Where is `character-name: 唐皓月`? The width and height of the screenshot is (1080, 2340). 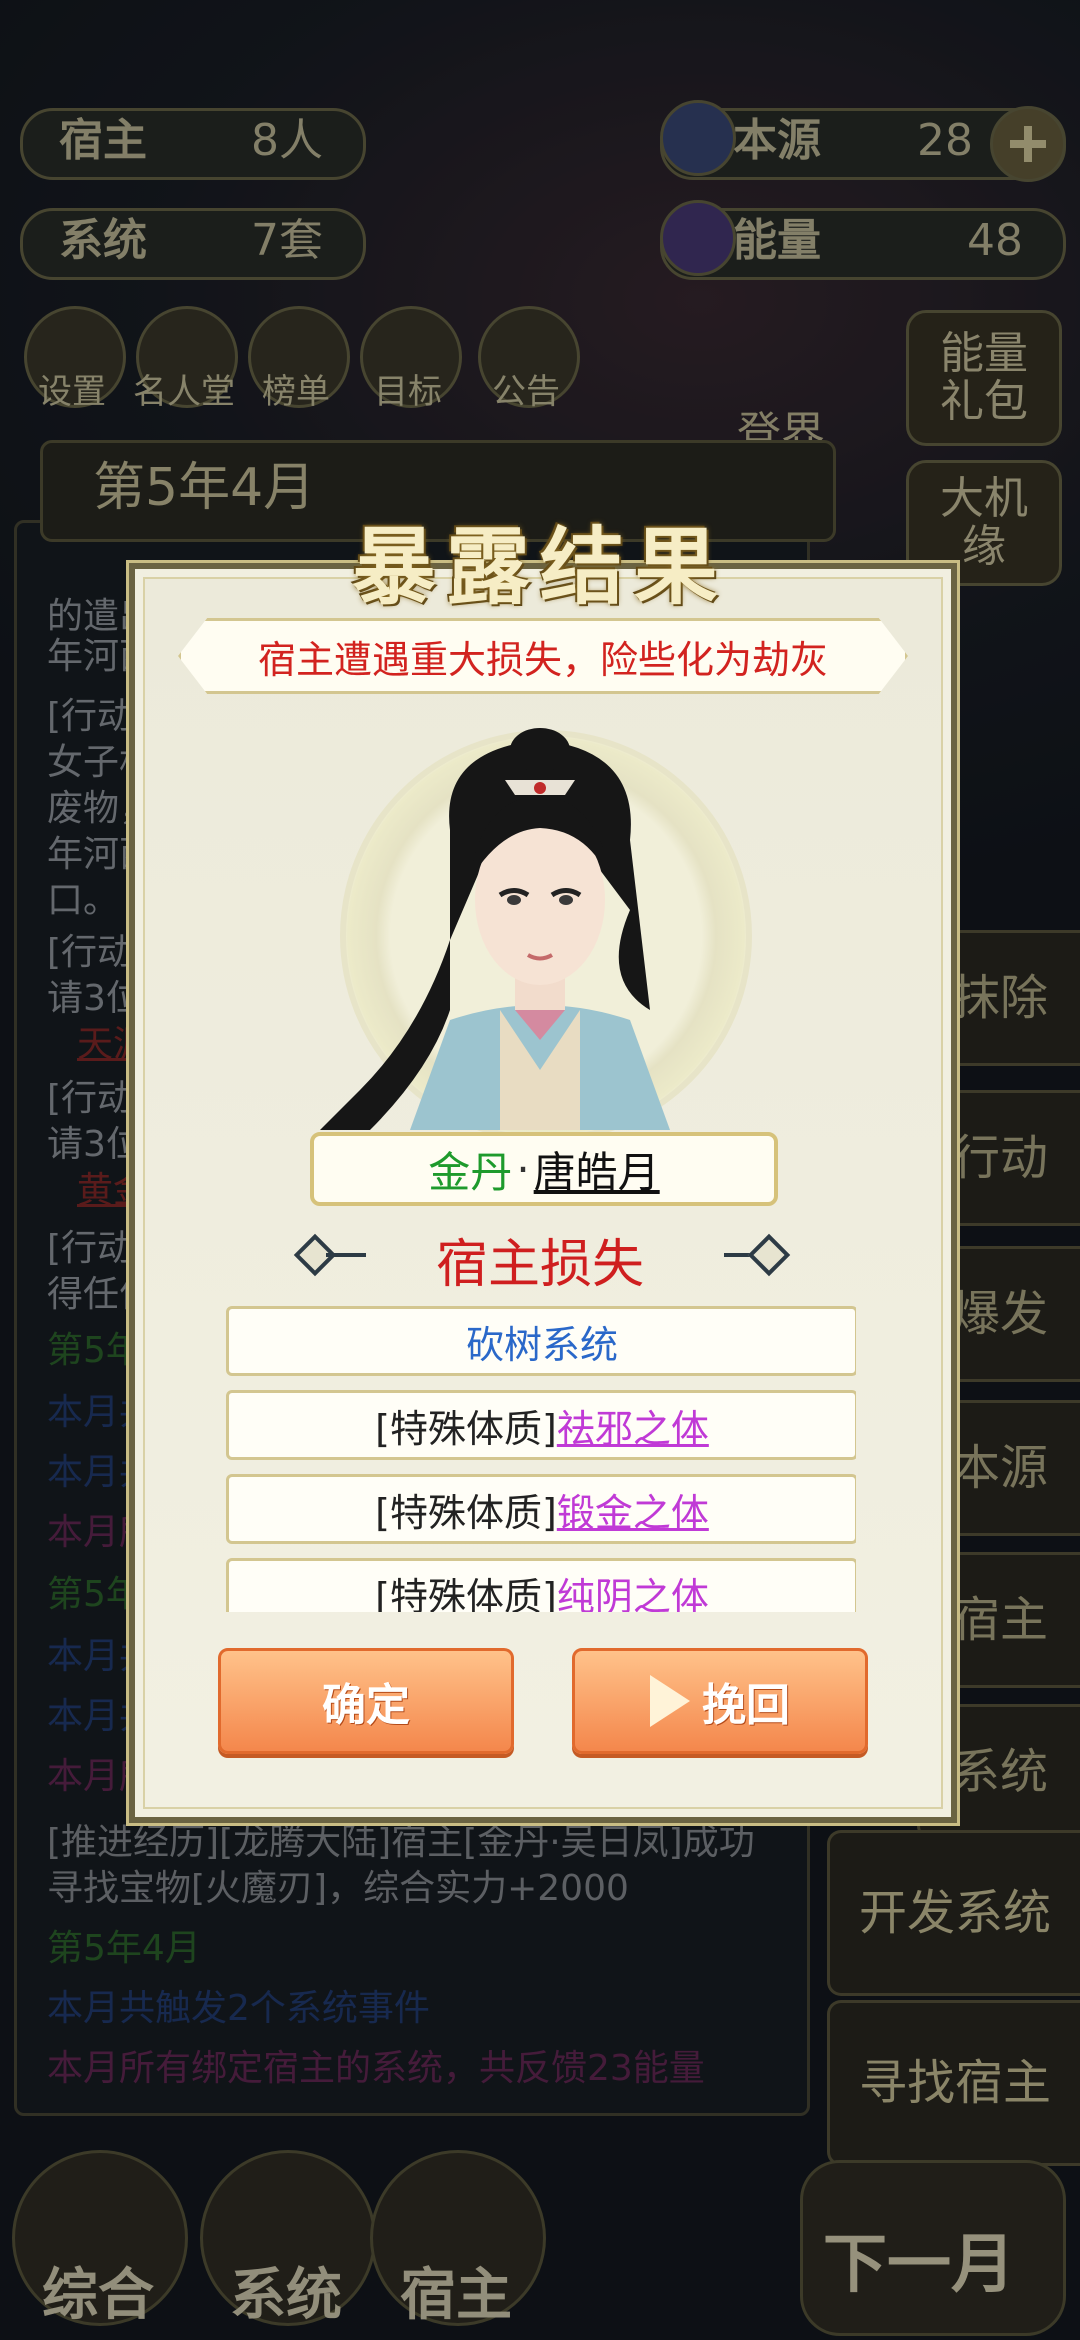
character-name: 唐皓月 is located at coordinates (597, 1169).